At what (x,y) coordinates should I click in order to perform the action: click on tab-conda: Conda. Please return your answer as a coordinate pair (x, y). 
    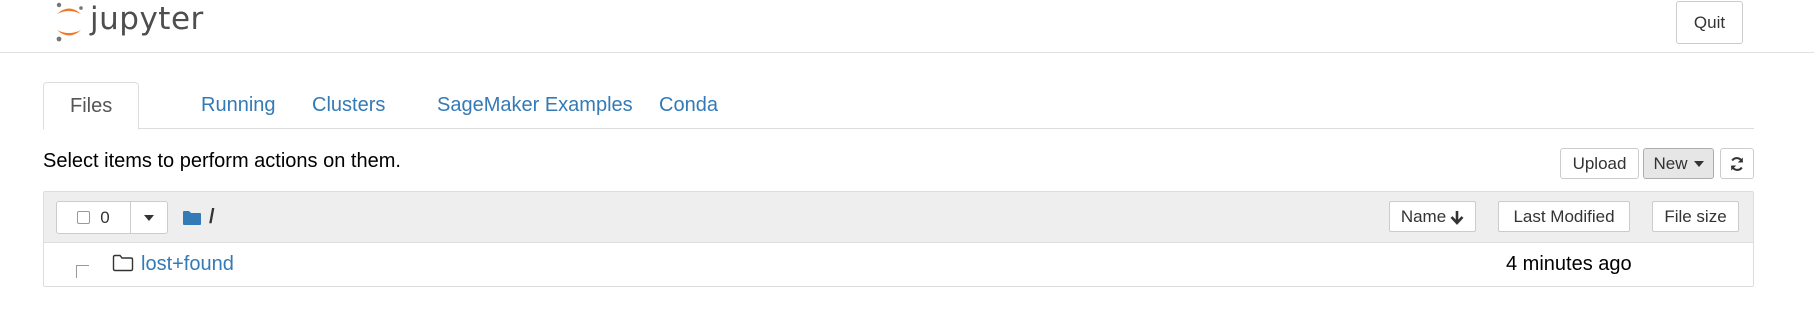
    Looking at the image, I should click on (688, 105).